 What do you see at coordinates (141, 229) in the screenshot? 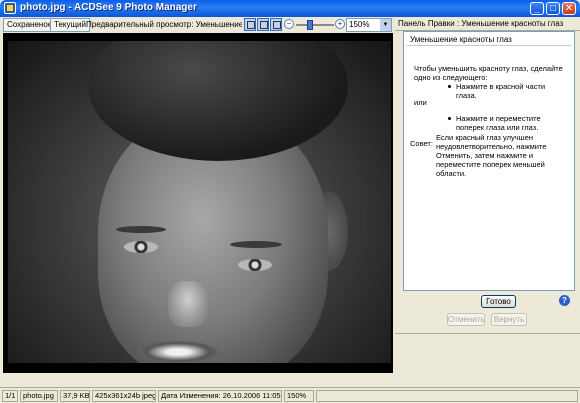
I see `photo-left-brow` at bounding box center [141, 229].